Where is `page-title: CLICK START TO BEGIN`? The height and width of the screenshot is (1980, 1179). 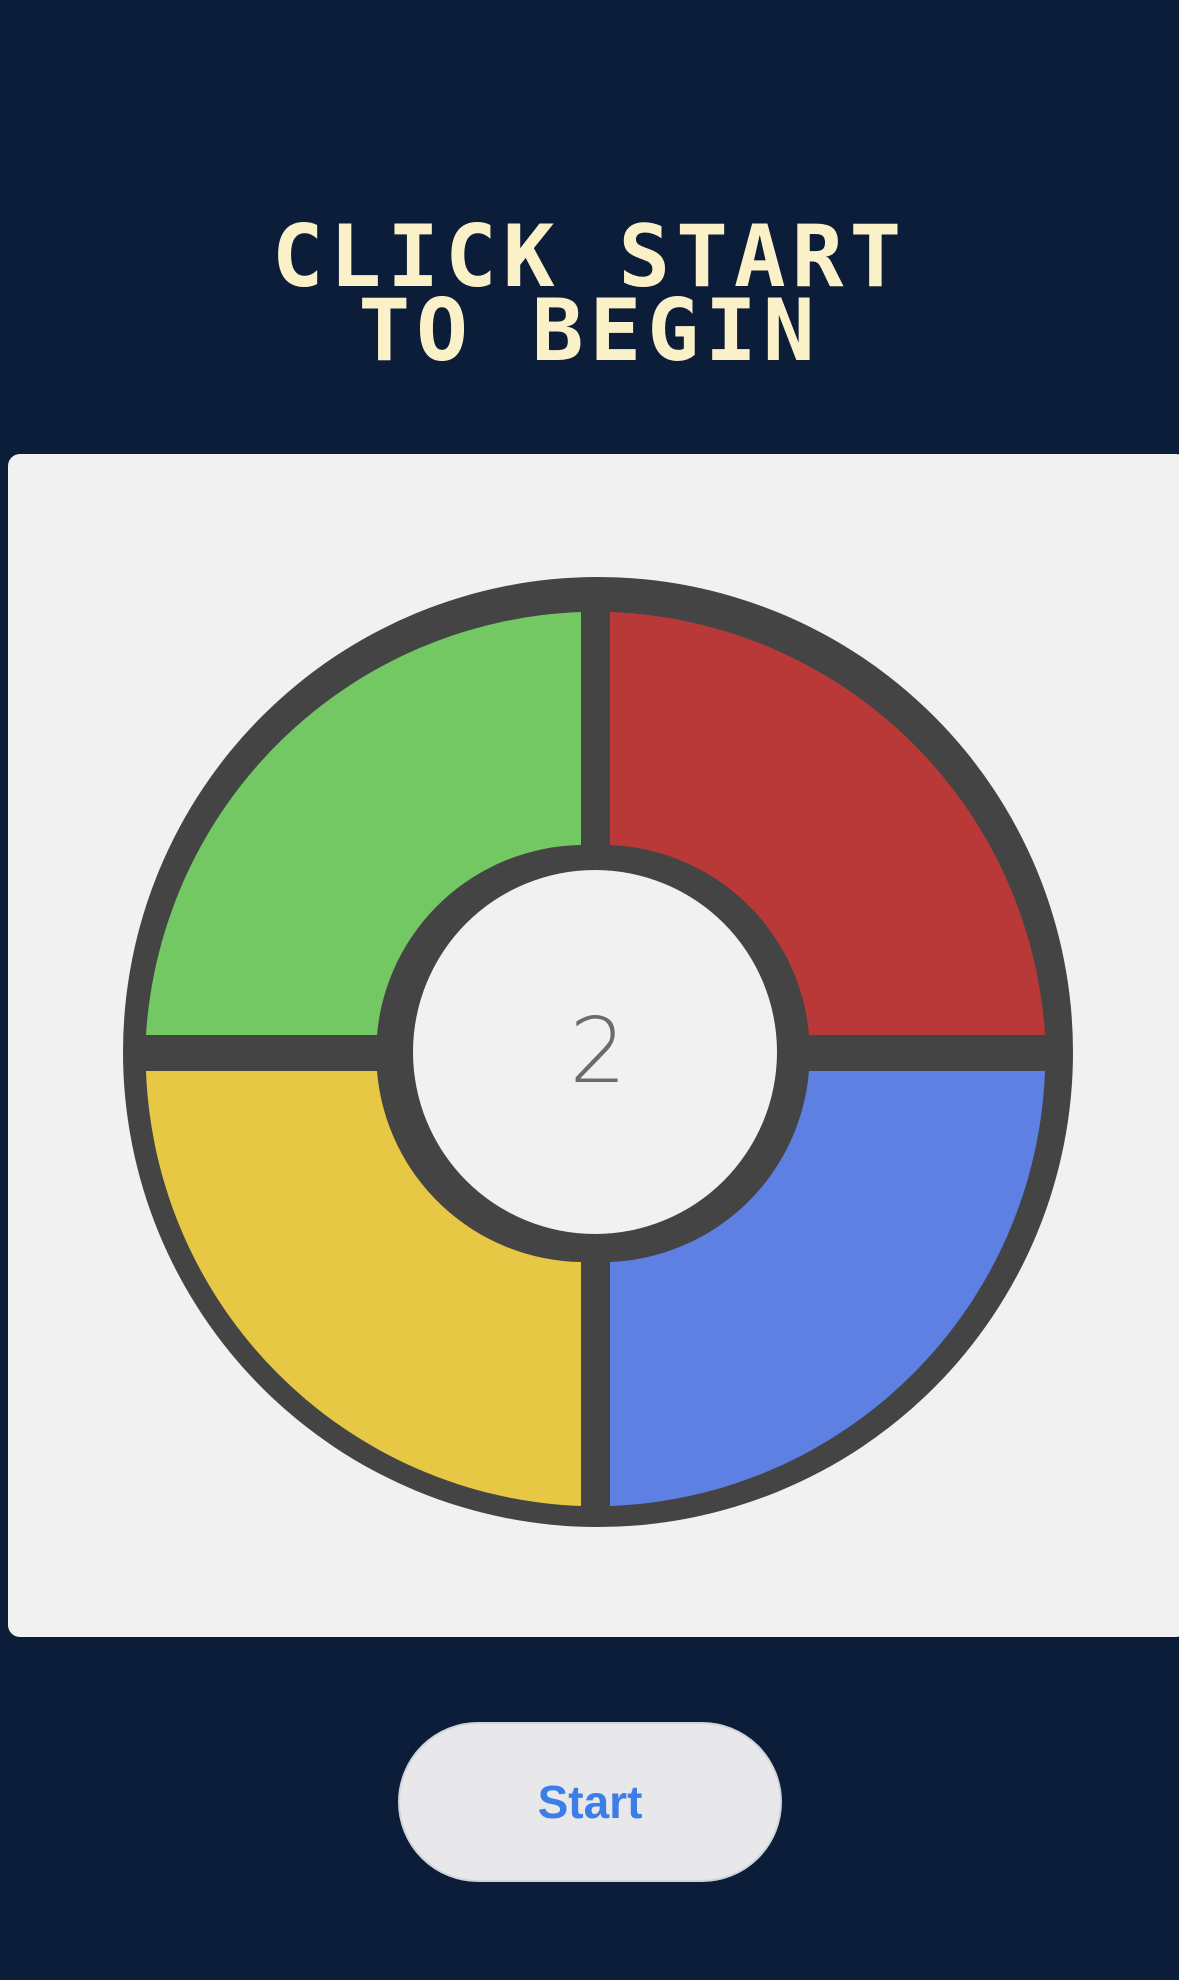
page-title: CLICK START TO BEGIN is located at coordinates (589, 297).